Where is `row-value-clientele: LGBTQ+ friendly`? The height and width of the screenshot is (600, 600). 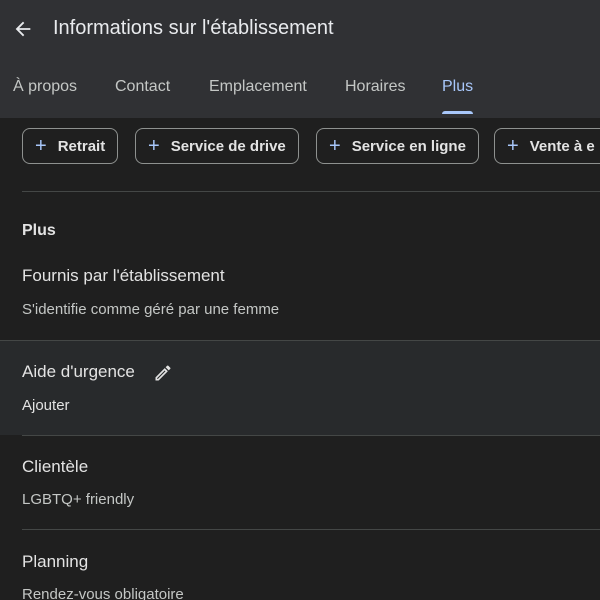
row-value-clientele: LGBTQ+ friendly is located at coordinates (78, 499).